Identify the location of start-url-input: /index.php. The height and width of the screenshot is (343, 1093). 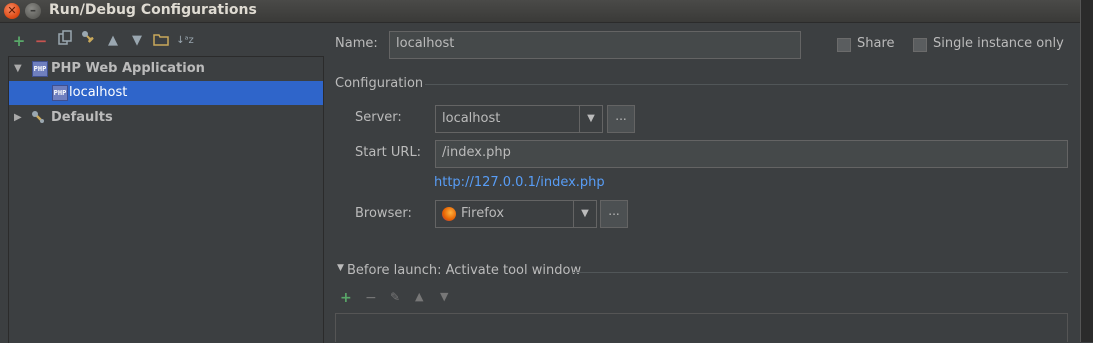
(751, 154).